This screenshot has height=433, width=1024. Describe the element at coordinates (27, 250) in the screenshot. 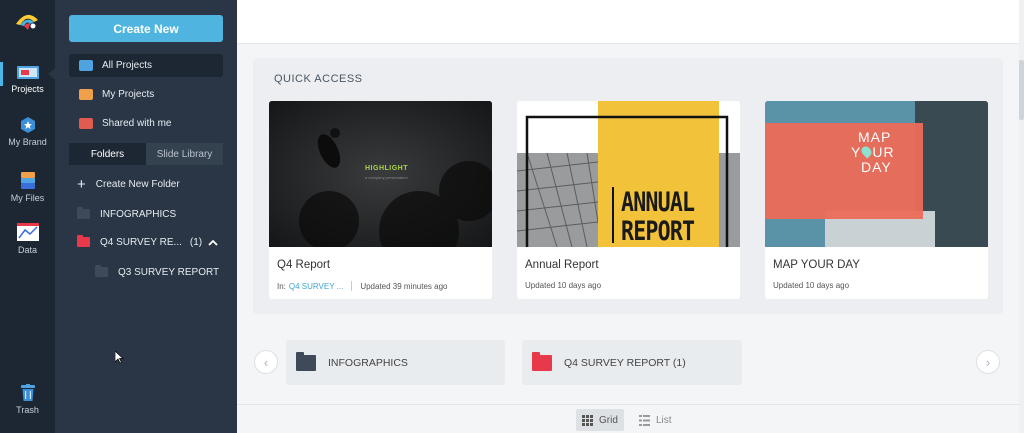

I see `rail-label: Data` at that location.